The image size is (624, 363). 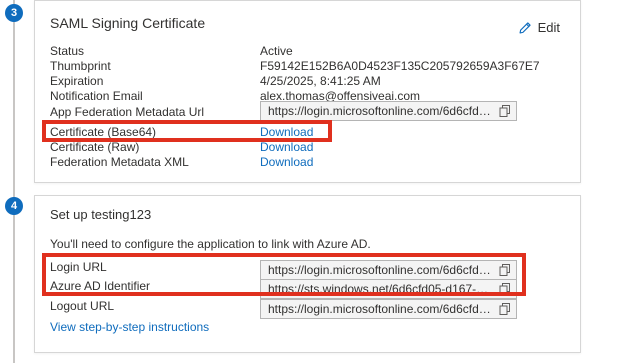 I want to click on status-value: Active, so click(x=276, y=51).